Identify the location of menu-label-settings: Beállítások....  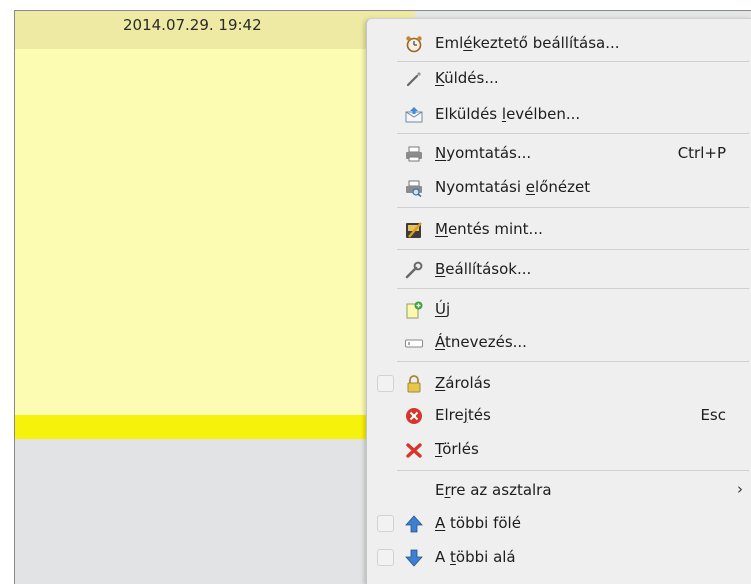
(483, 269).